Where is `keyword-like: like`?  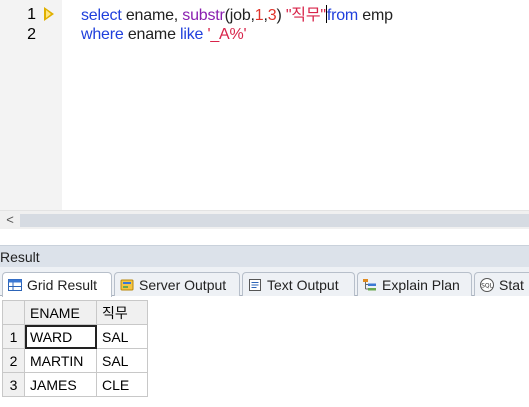 keyword-like: like is located at coordinates (192, 34).